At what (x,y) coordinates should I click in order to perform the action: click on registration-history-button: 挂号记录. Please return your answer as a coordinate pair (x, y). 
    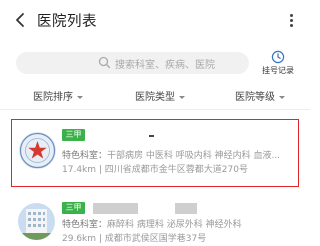
    Looking at the image, I should click on (278, 65).